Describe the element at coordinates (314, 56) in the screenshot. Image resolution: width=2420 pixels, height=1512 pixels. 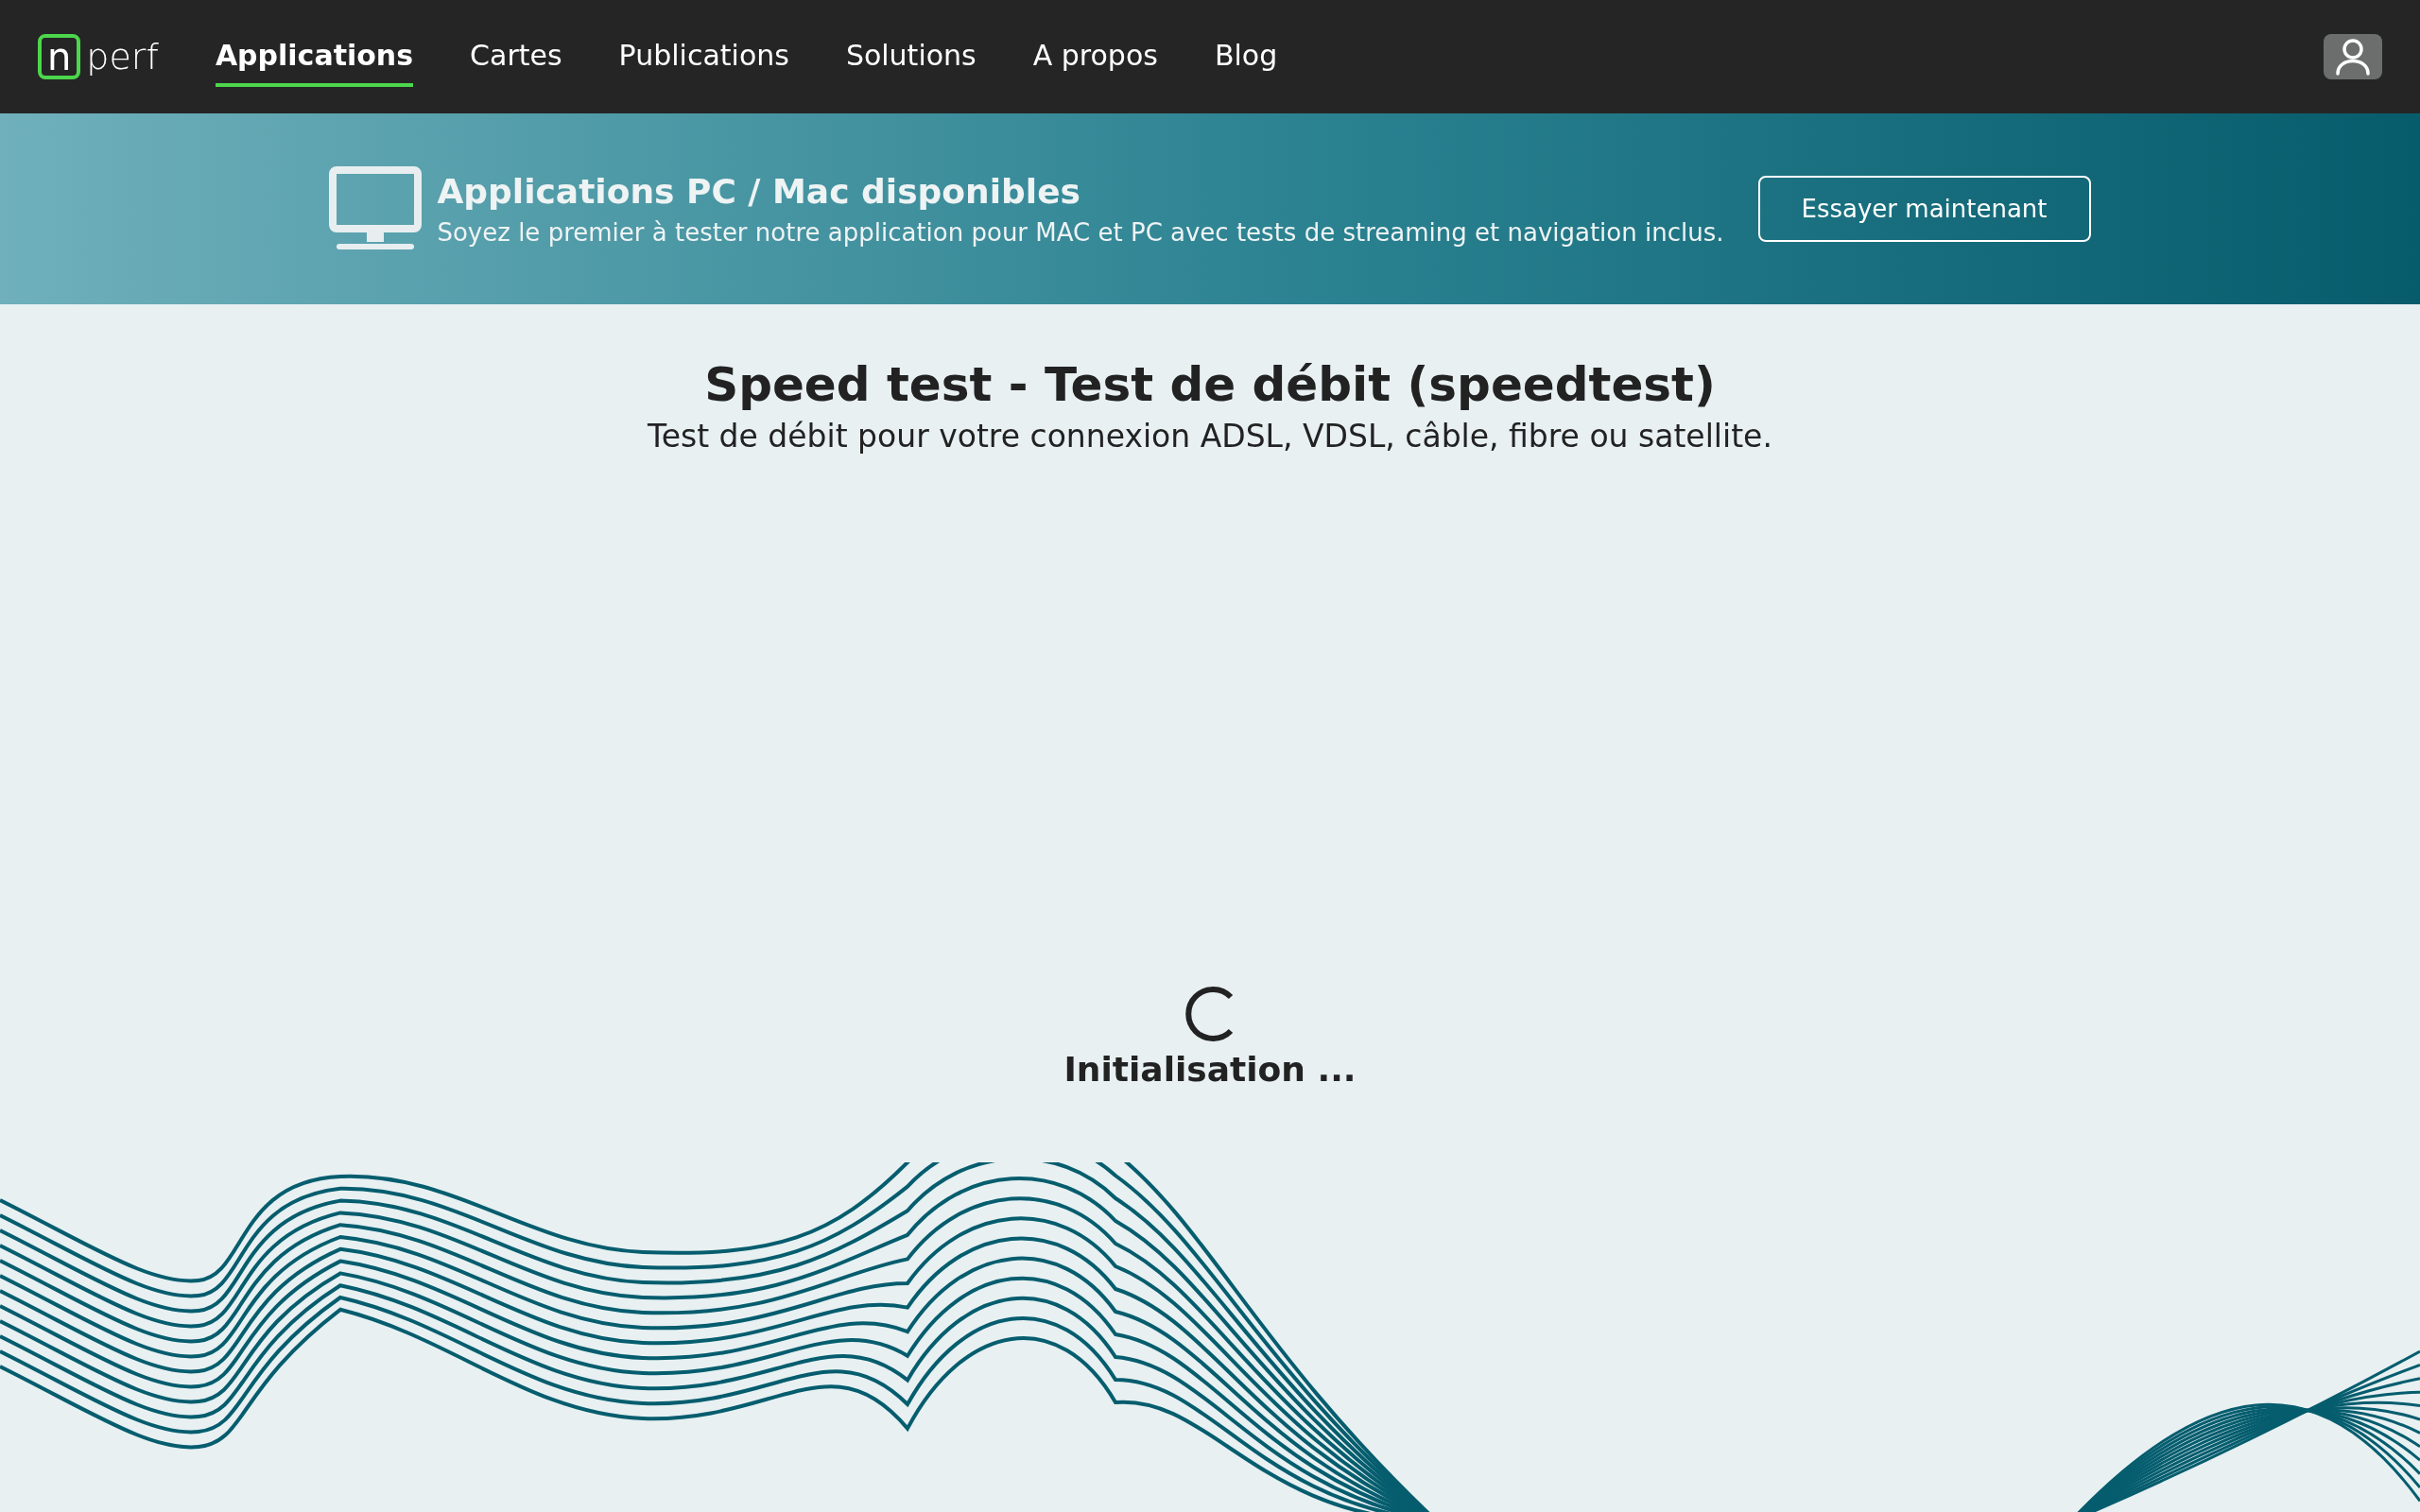
I see `nav-link: Applications` at that location.